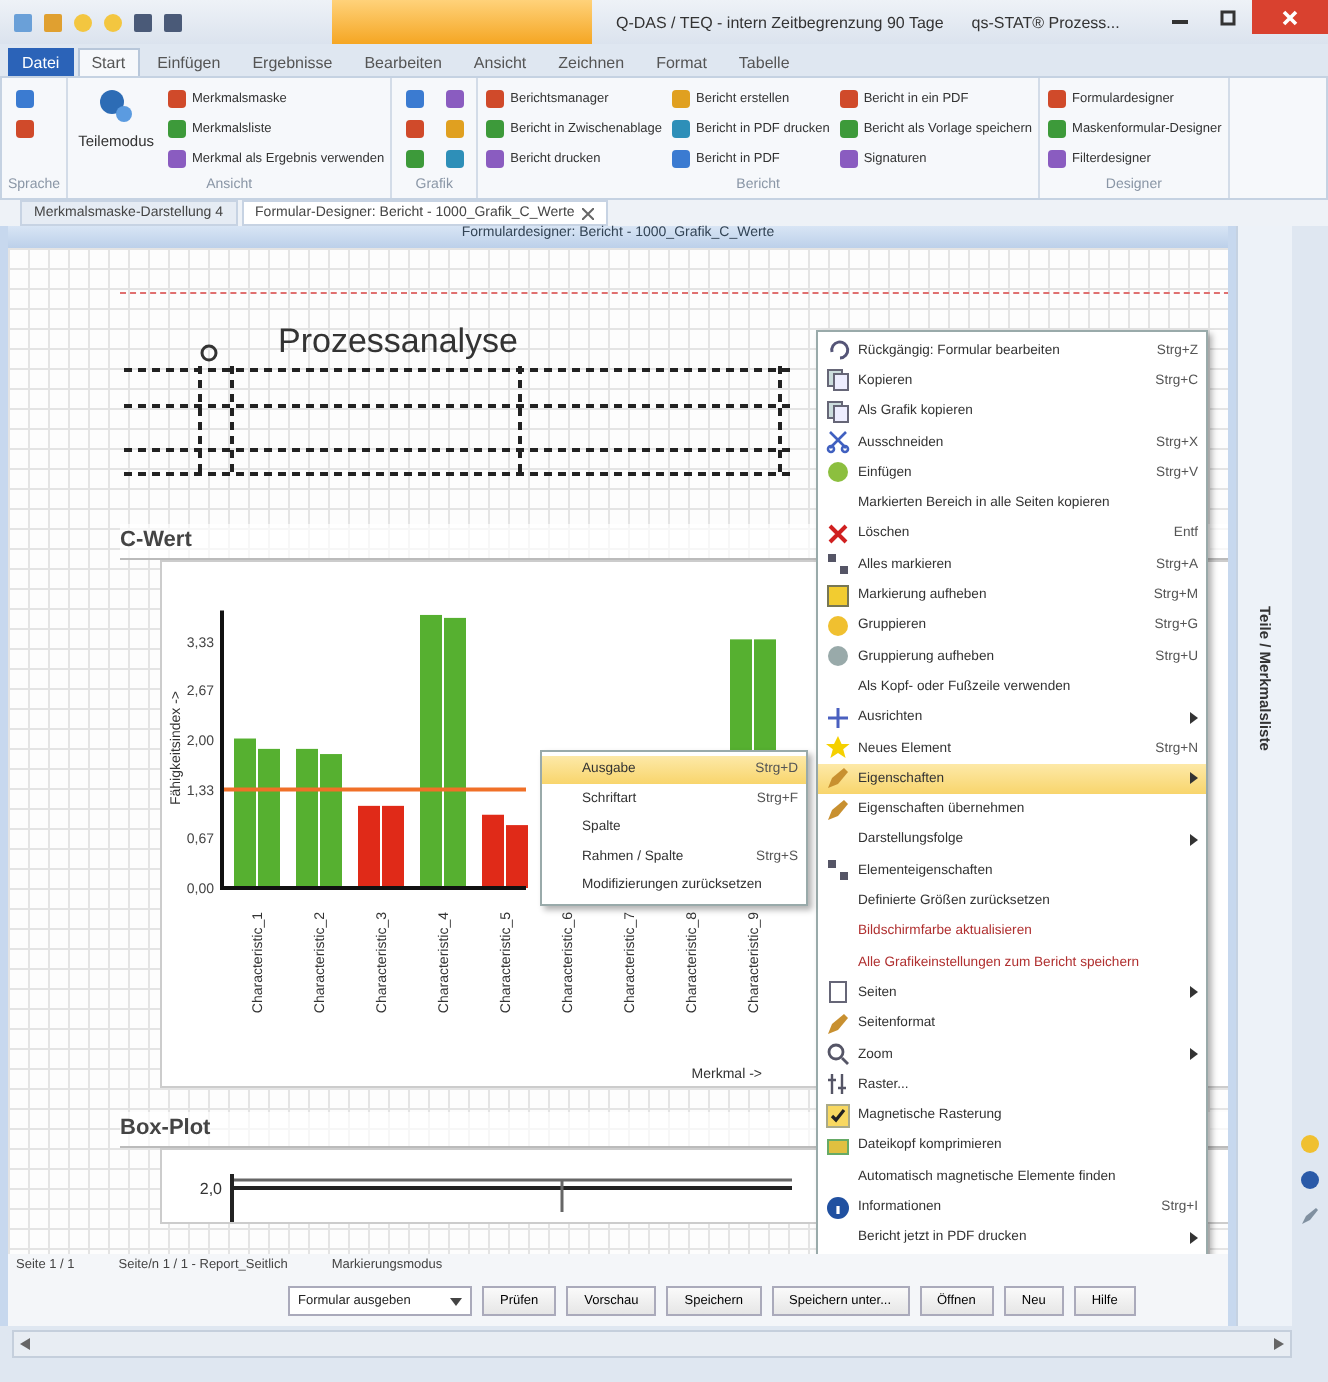 The image size is (1328, 1382). What do you see at coordinates (838, 717) in the screenshot?
I see `arrows-icon` at bounding box center [838, 717].